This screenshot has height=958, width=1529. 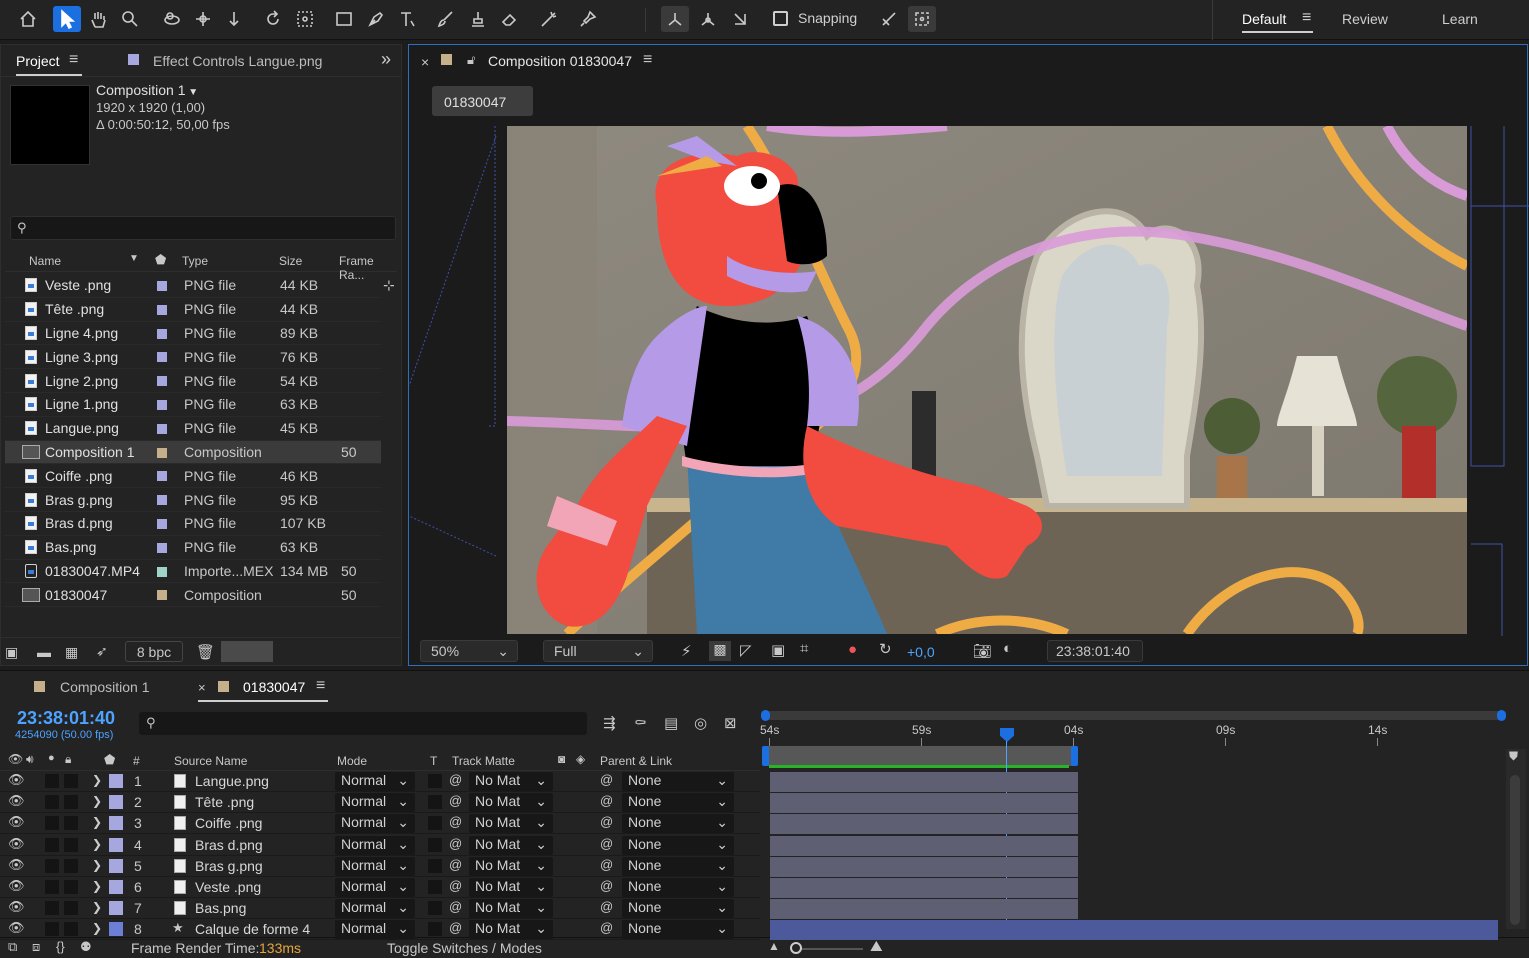 What do you see at coordinates (375, 887) in the screenshot?
I see `mode-dropdown: Normal ⌄` at bounding box center [375, 887].